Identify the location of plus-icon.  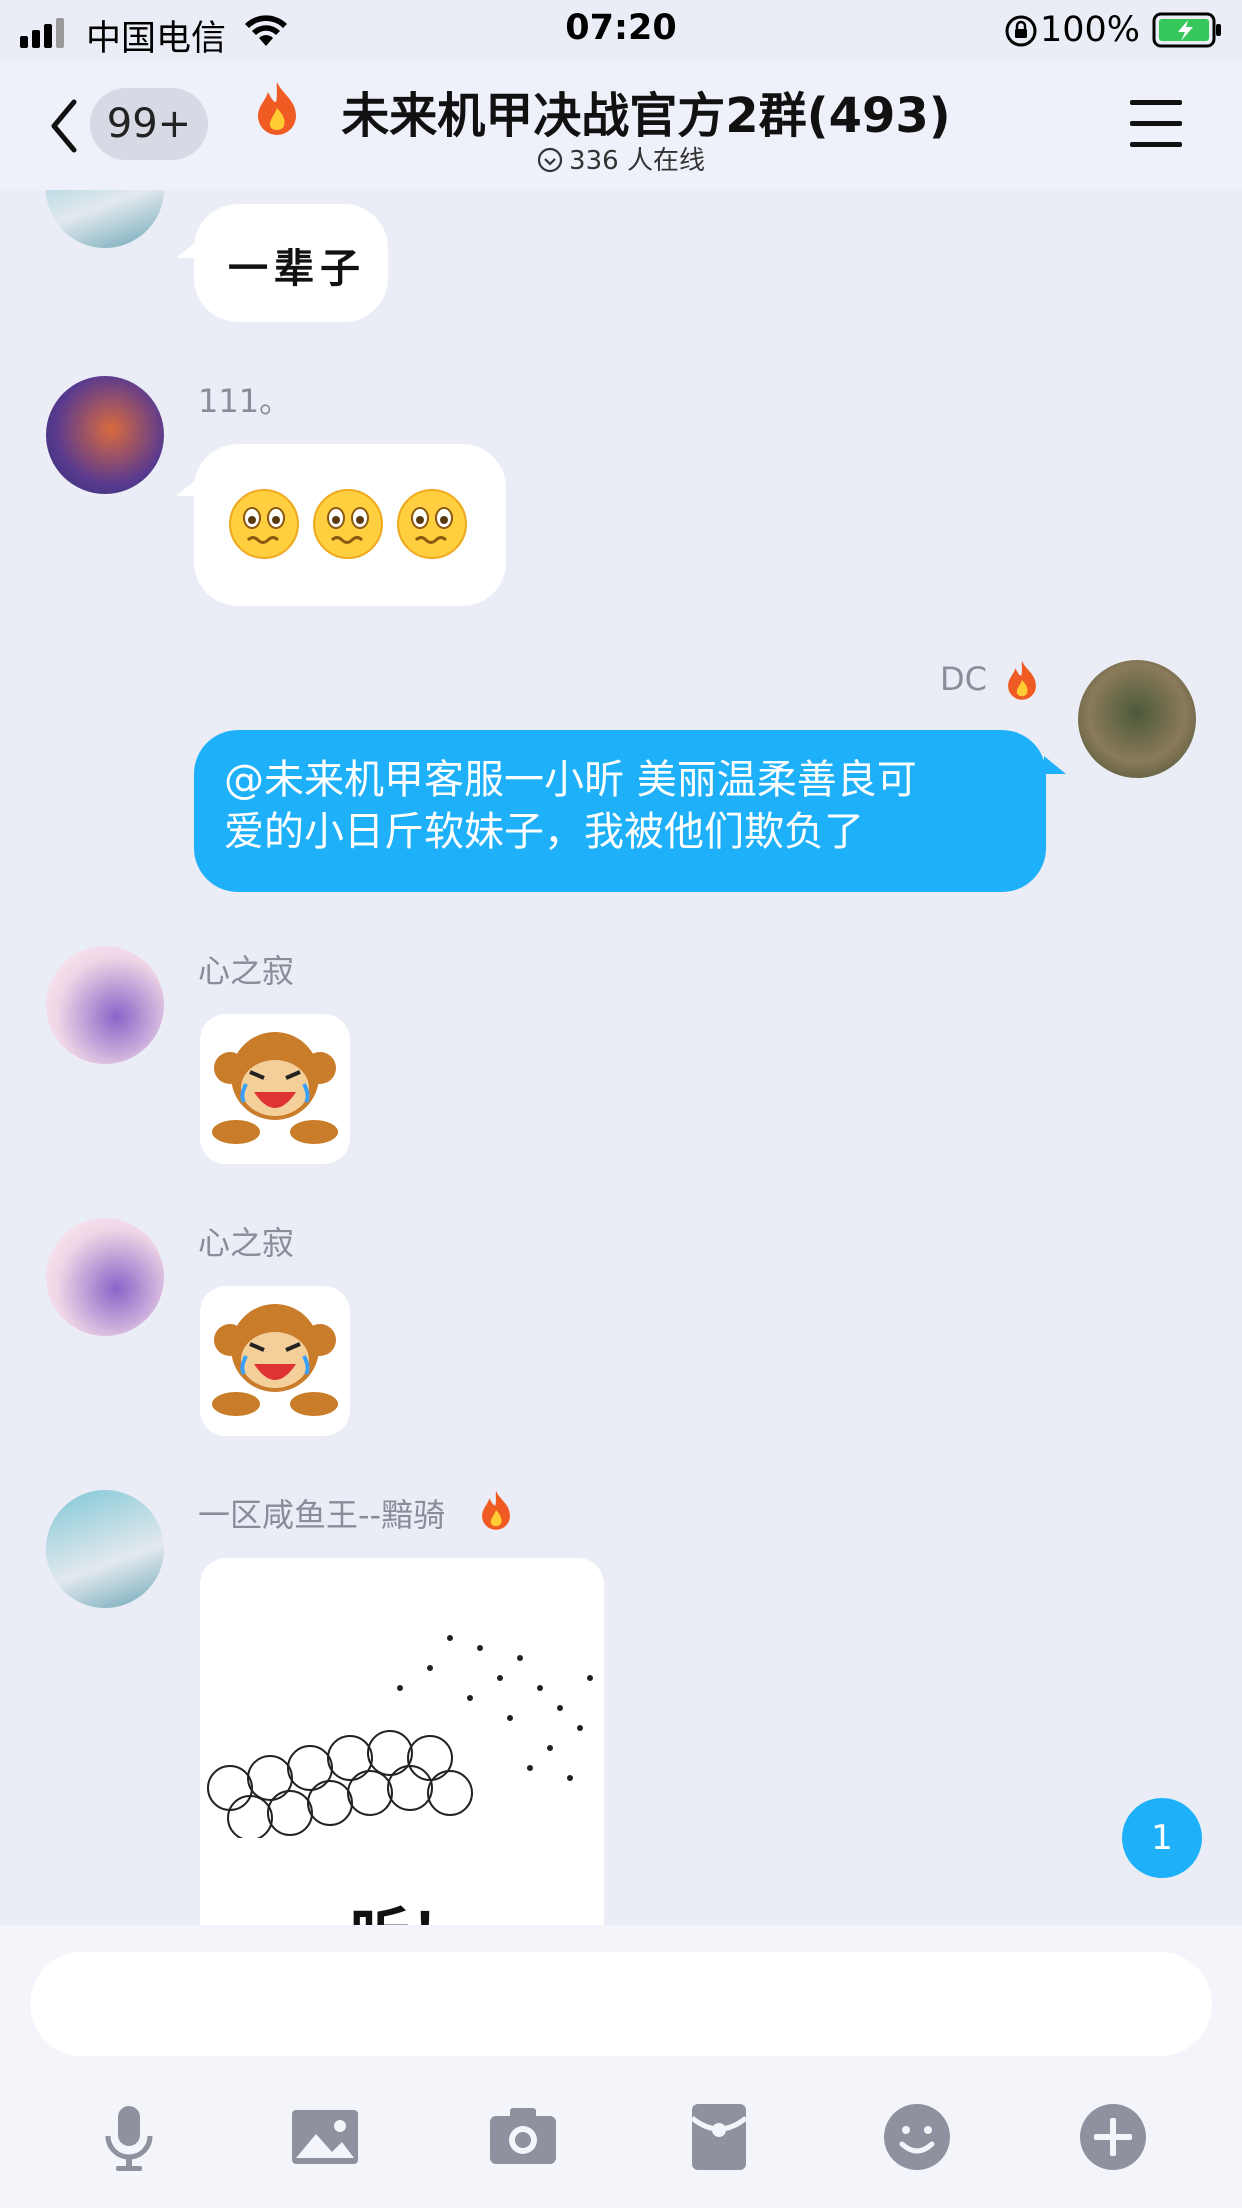
(1113, 2137).